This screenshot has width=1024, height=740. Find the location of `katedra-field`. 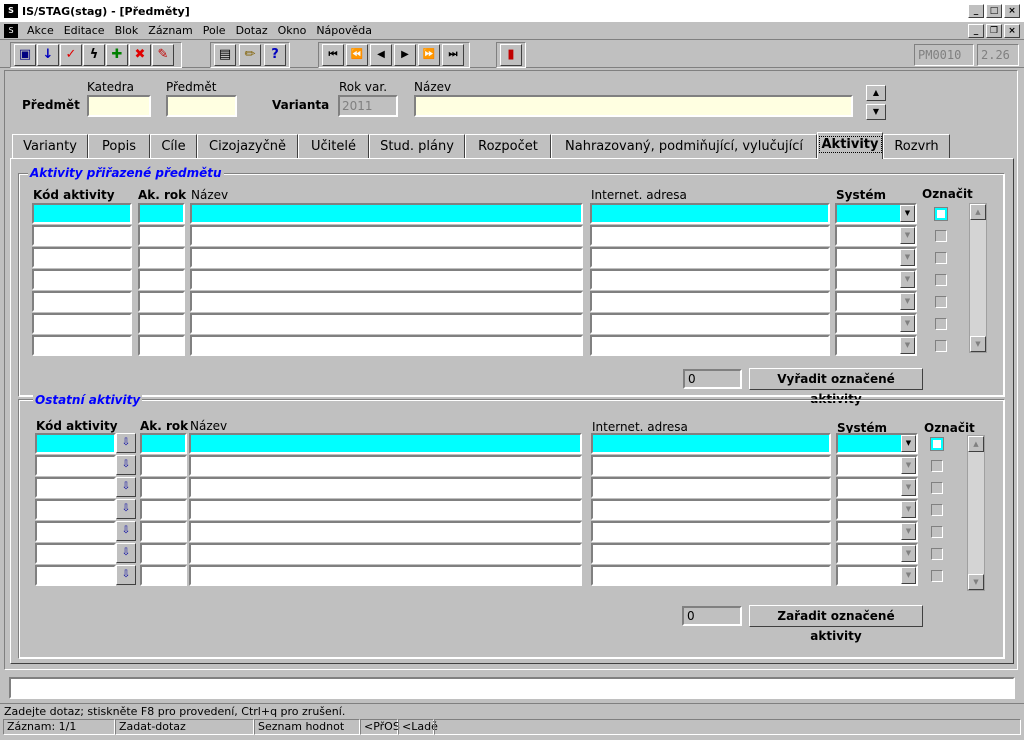

katedra-field is located at coordinates (119, 106).